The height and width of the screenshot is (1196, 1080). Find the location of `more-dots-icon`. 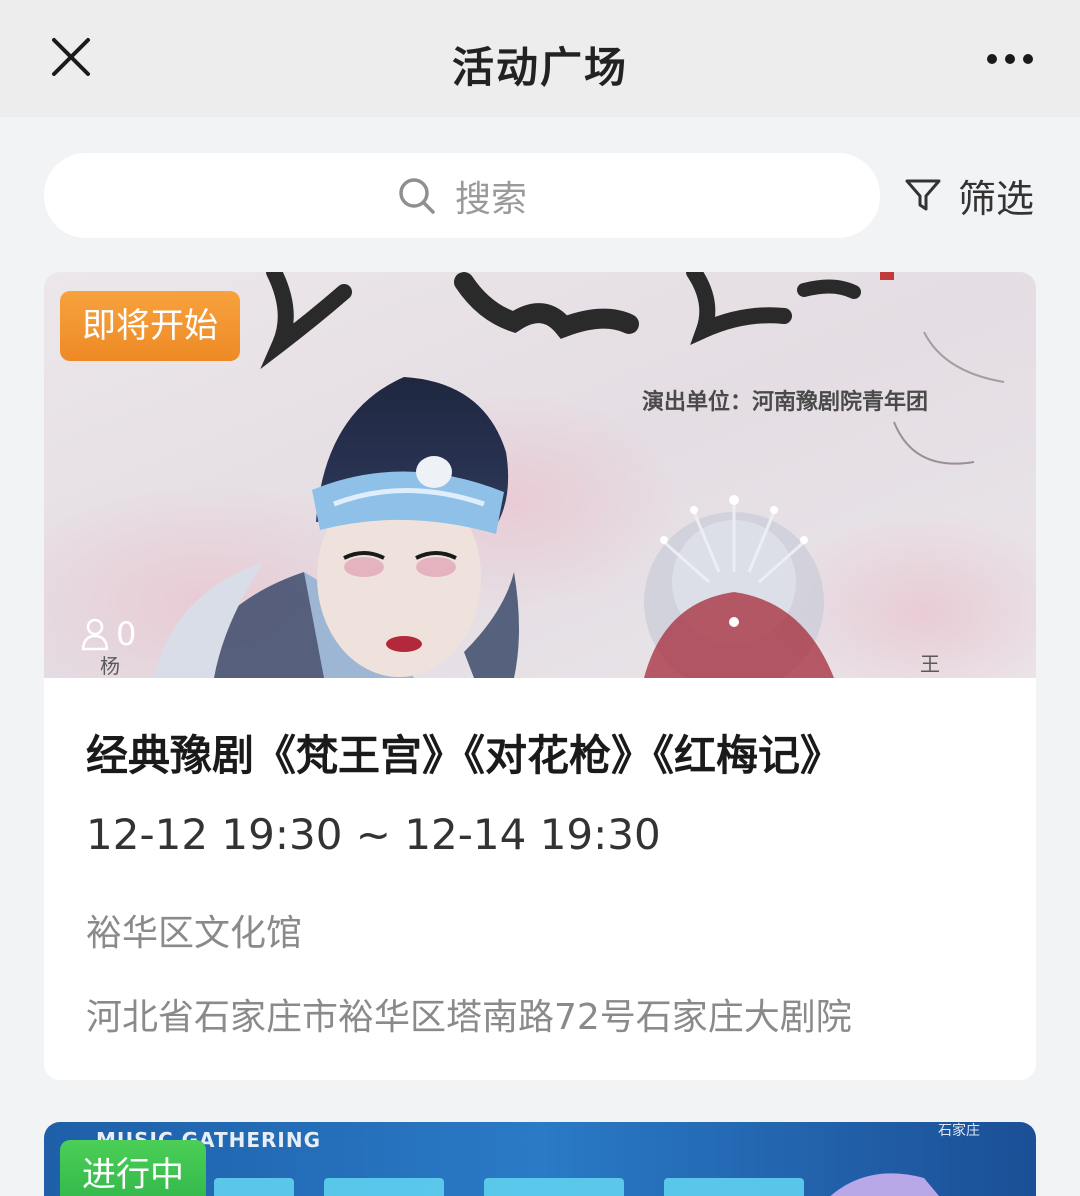

more-dots-icon is located at coordinates (1010, 59).